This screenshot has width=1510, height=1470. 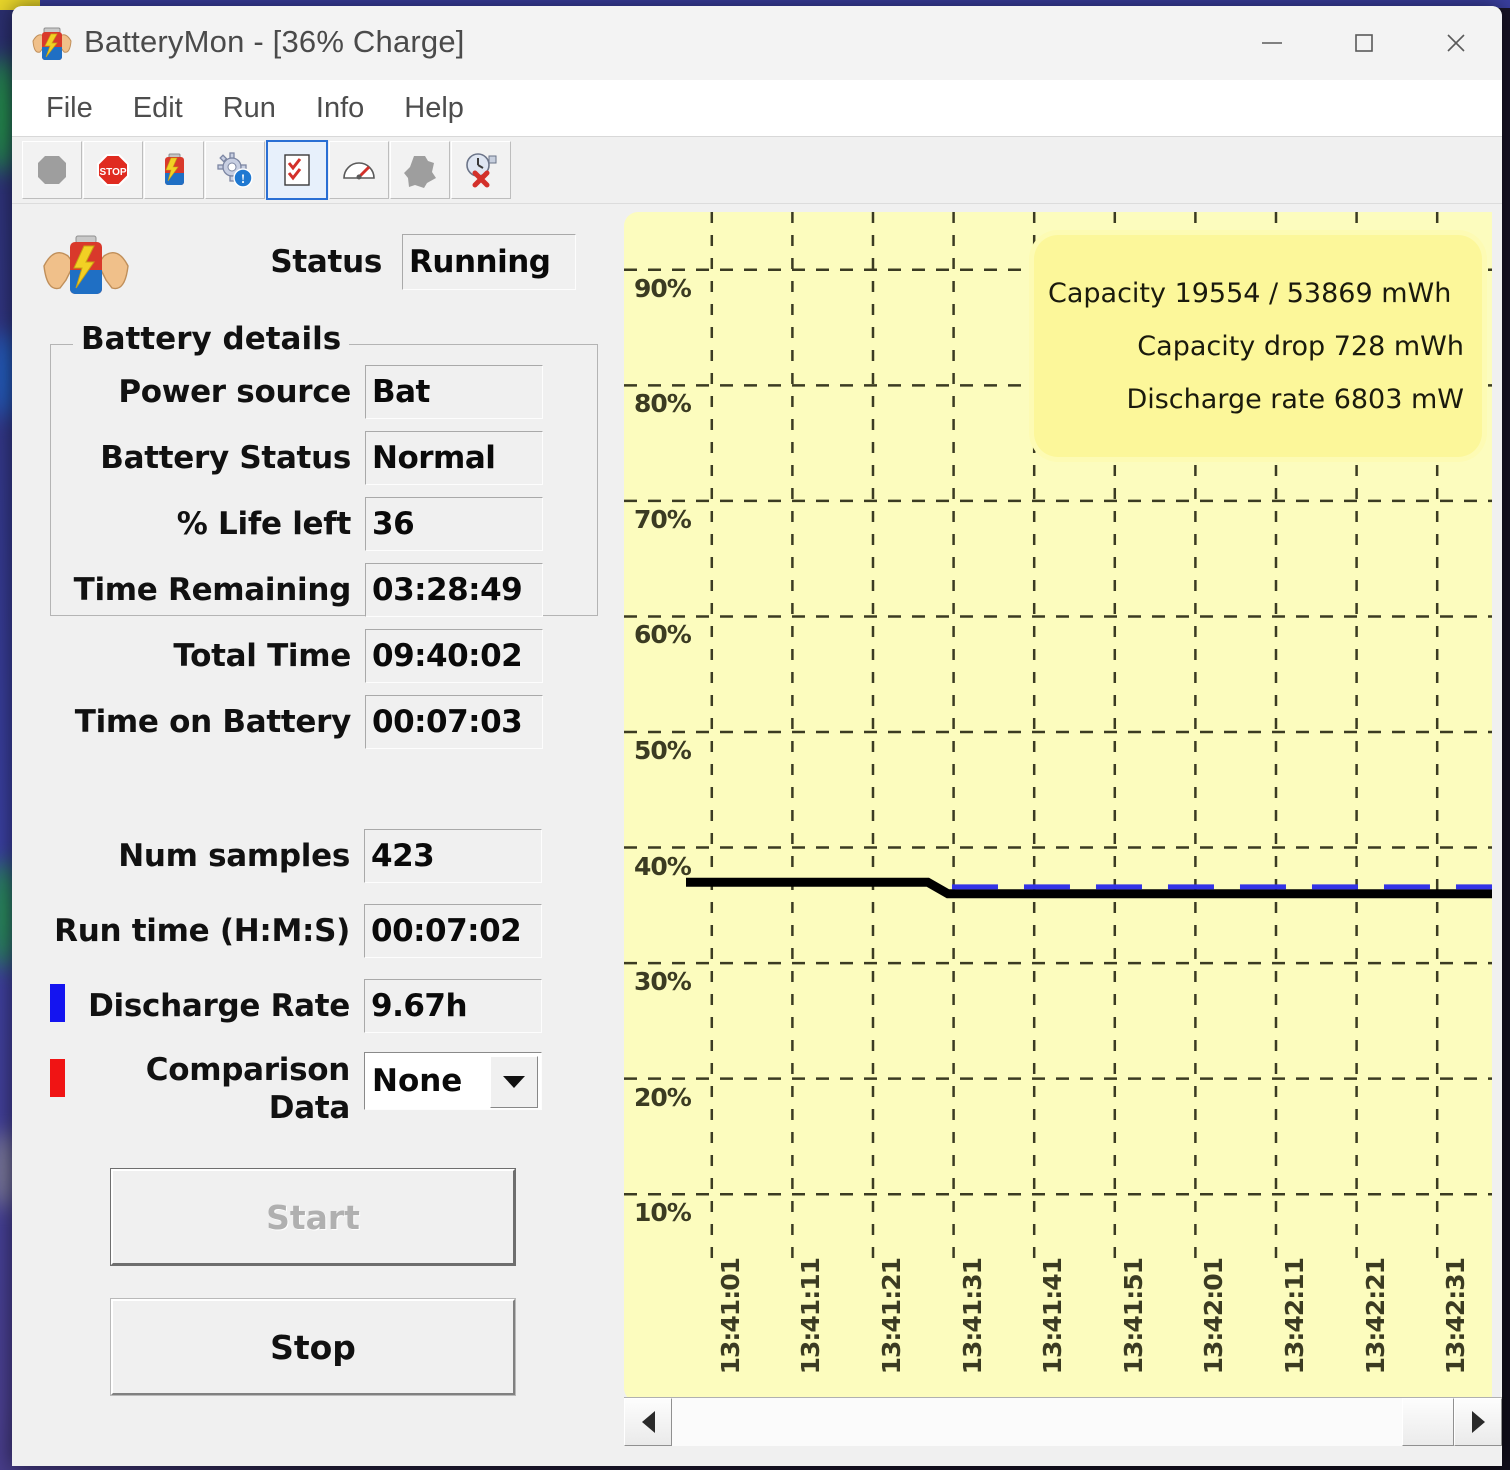 I want to click on battery-status-label: Battery Status, so click(x=225, y=458).